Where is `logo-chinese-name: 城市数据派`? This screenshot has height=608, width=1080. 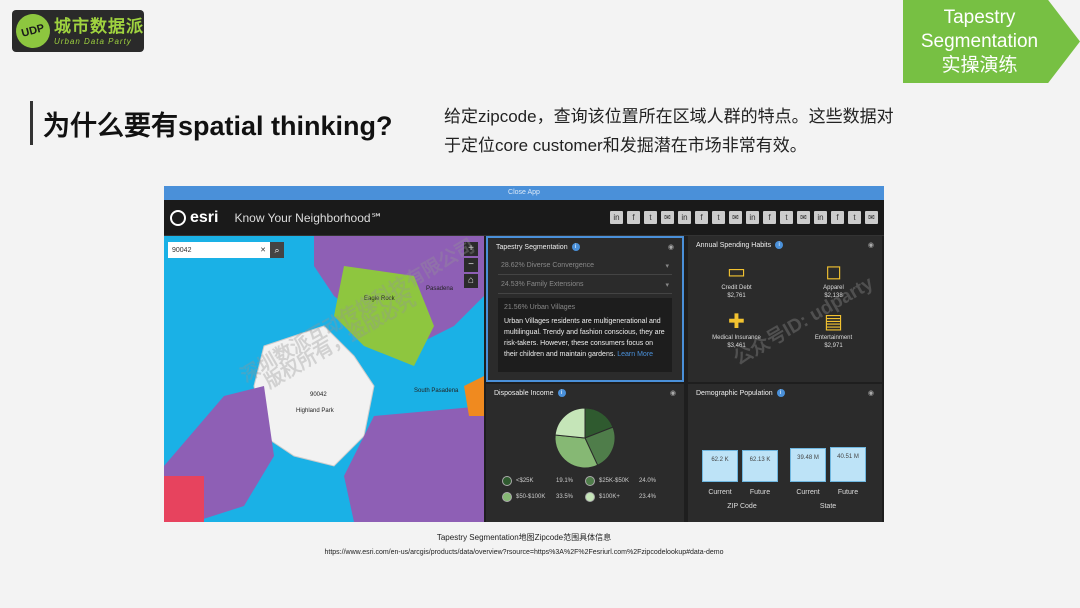 logo-chinese-name: 城市数据派 is located at coordinates (99, 26).